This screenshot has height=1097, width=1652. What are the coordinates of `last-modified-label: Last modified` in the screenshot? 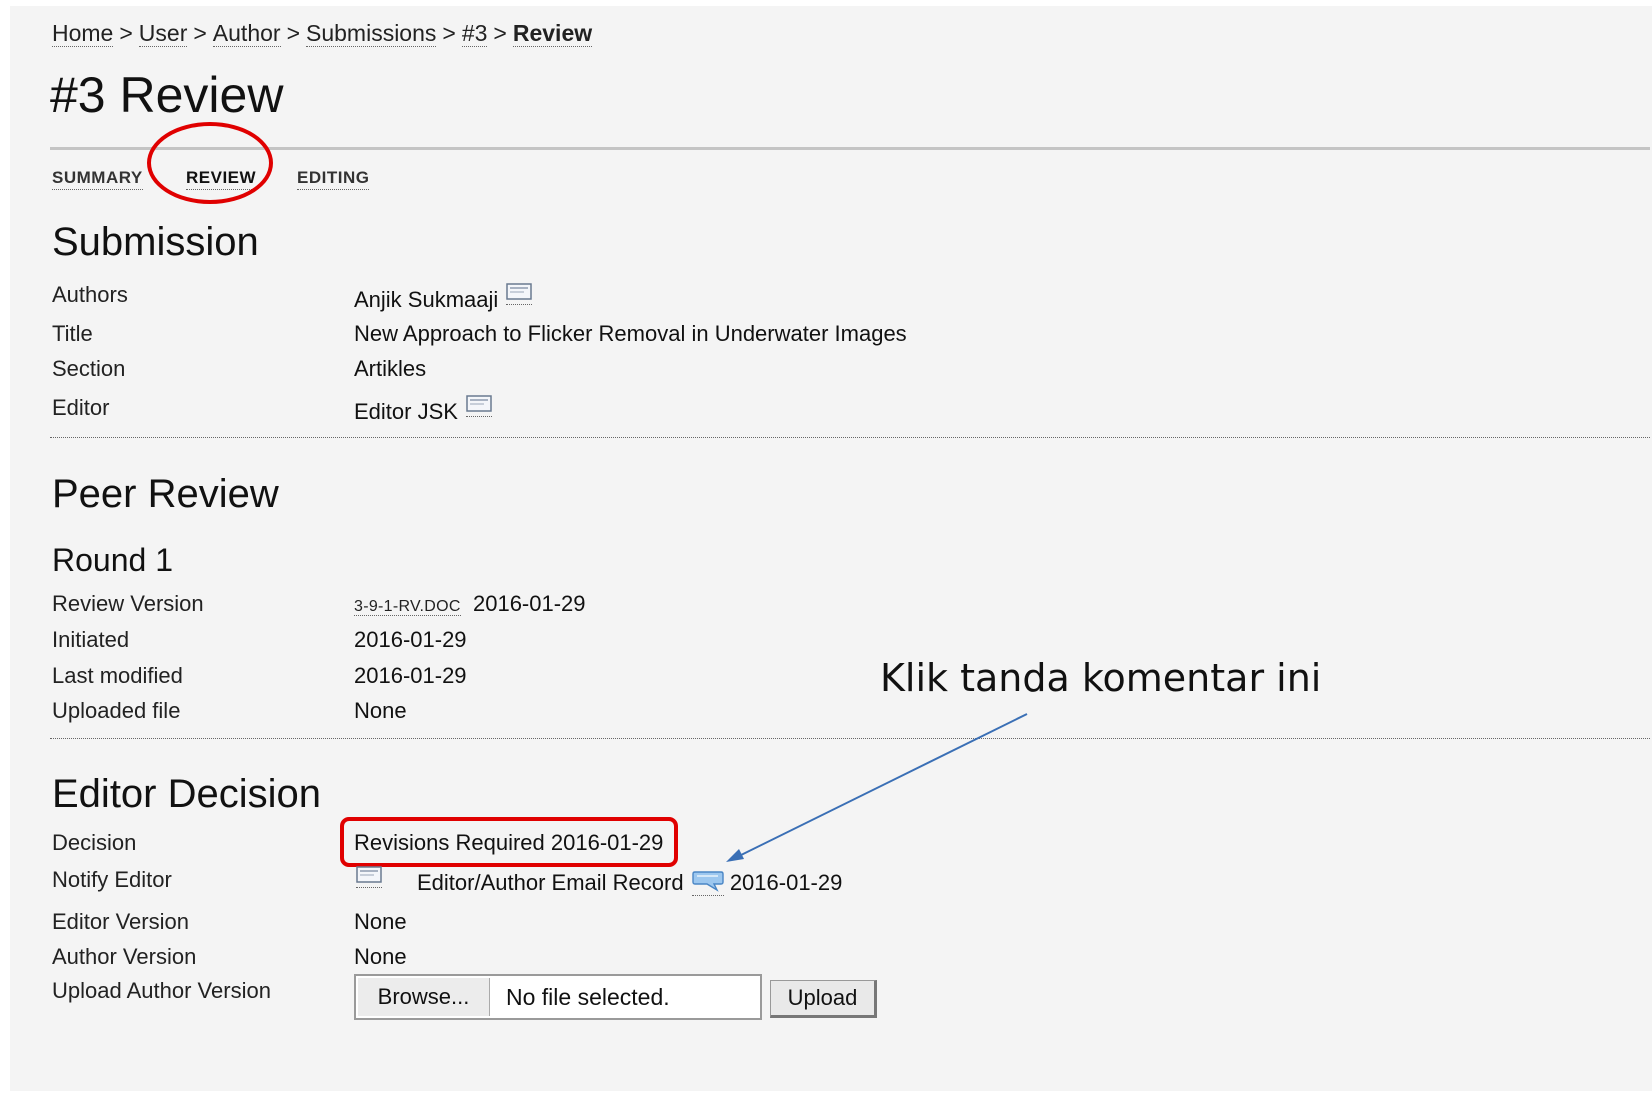 It's located at (117, 675).